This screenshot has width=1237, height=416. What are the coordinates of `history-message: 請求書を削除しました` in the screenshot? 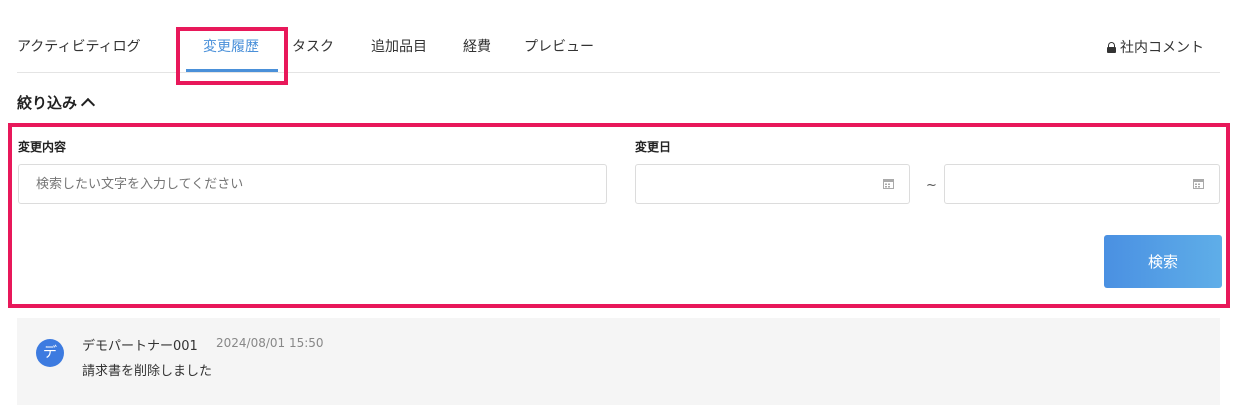 It's located at (147, 371).